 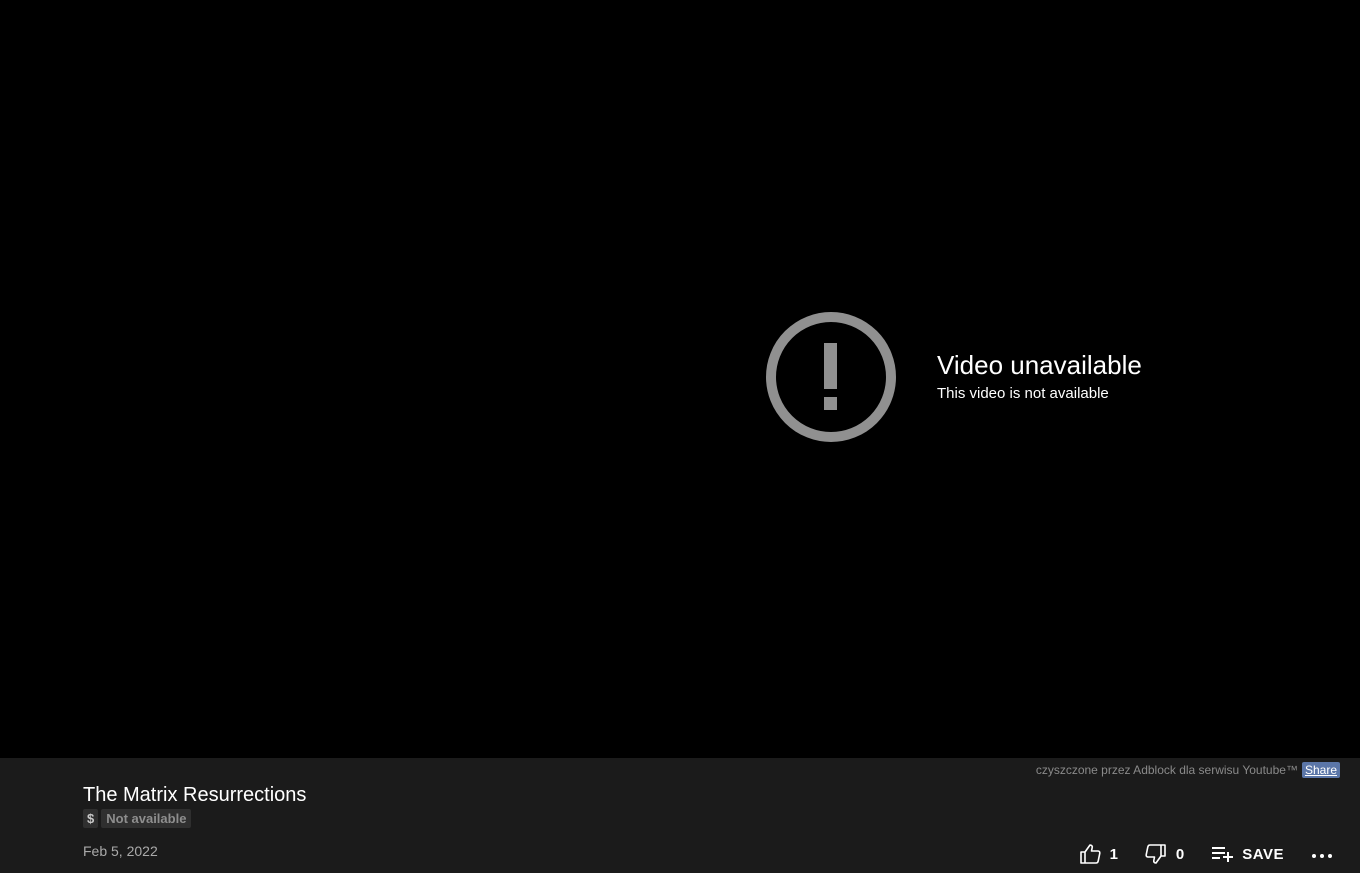 What do you see at coordinates (120, 851) in the screenshot?
I see `publish-date: Feb 5, 2022` at bounding box center [120, 851].